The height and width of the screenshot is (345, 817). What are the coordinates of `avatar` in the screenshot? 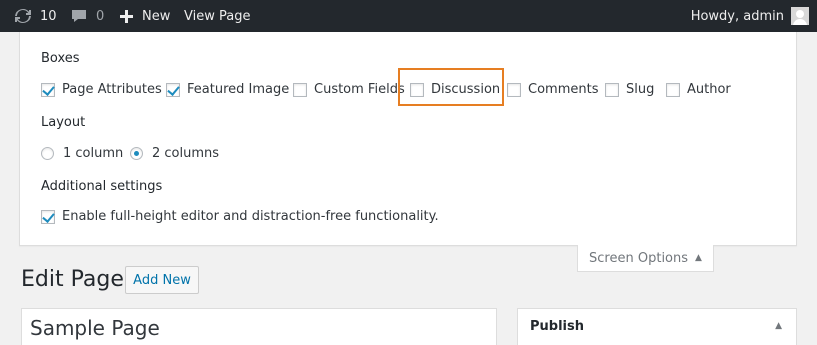 It's located at (800, 16).